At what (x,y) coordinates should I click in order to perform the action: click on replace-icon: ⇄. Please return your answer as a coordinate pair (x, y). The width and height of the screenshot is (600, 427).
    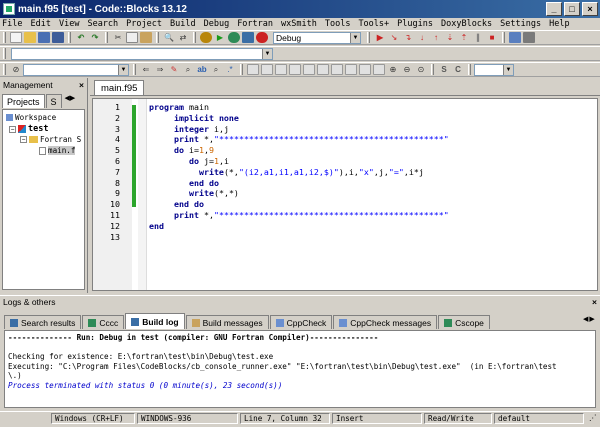
    Looking at the image, I should click on (183, 37).